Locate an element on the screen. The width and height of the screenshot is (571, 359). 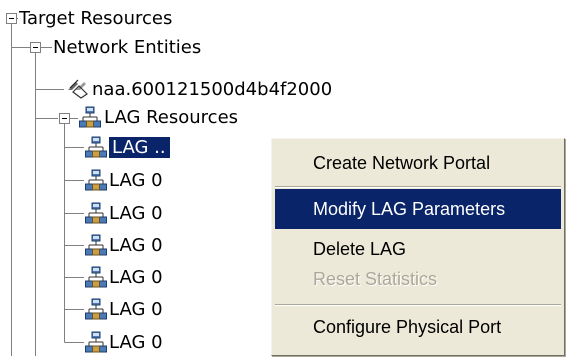
tree-node-naa: naa.600121500d4b4f2000 is located at coordinates (212, 90).